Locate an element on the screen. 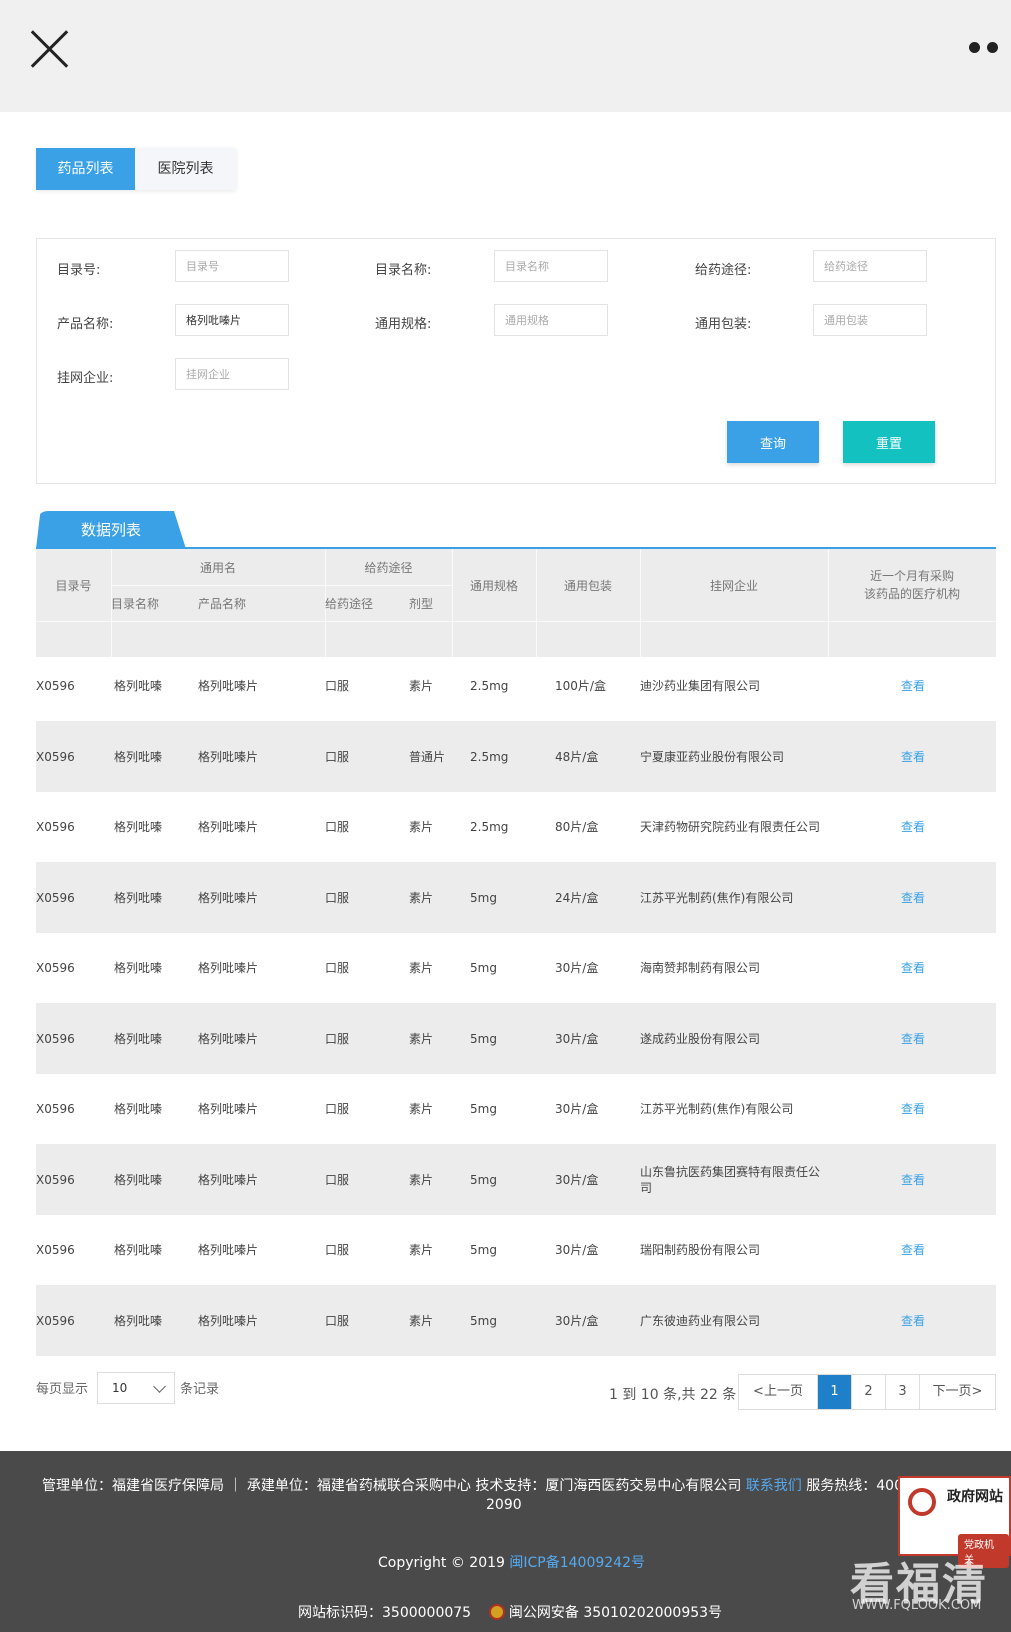 The height and width of the screenshot is (1632, 1011). package-input is located at coordinates (870, 320).